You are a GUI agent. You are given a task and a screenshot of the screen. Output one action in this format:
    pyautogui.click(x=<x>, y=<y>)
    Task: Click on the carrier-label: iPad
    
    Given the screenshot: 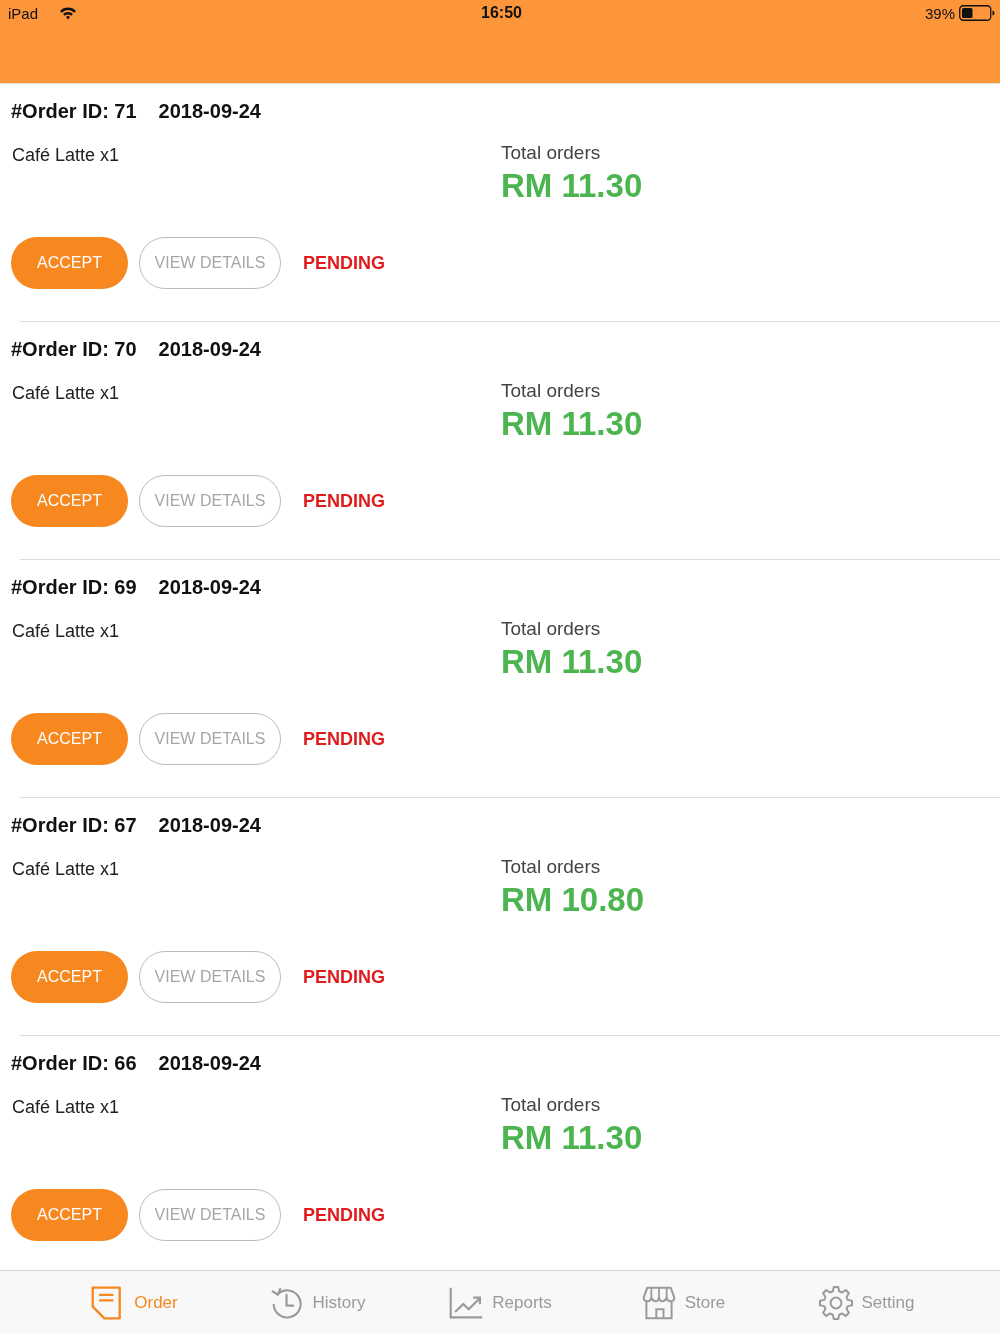 What is the action you would take?
    pyautogui.click(x=23, y=13)
    